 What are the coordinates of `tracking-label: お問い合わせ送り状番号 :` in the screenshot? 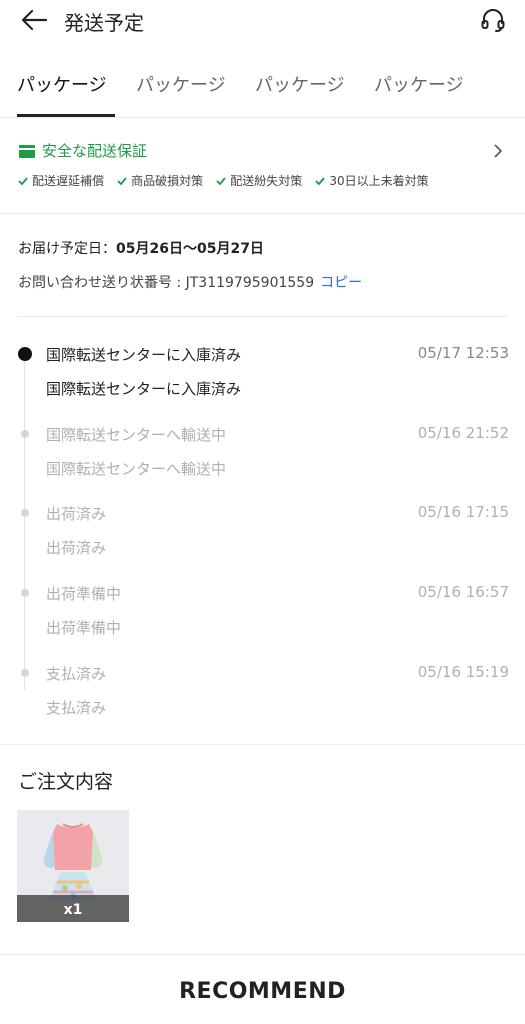 It's located at (102, 283).